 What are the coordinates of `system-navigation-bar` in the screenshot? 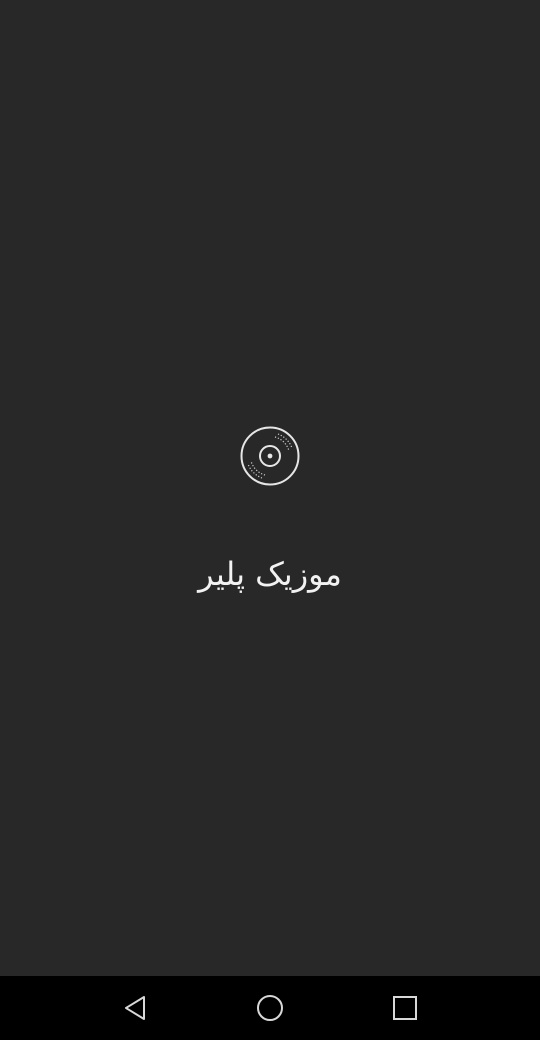 It's located at (270, 1008).